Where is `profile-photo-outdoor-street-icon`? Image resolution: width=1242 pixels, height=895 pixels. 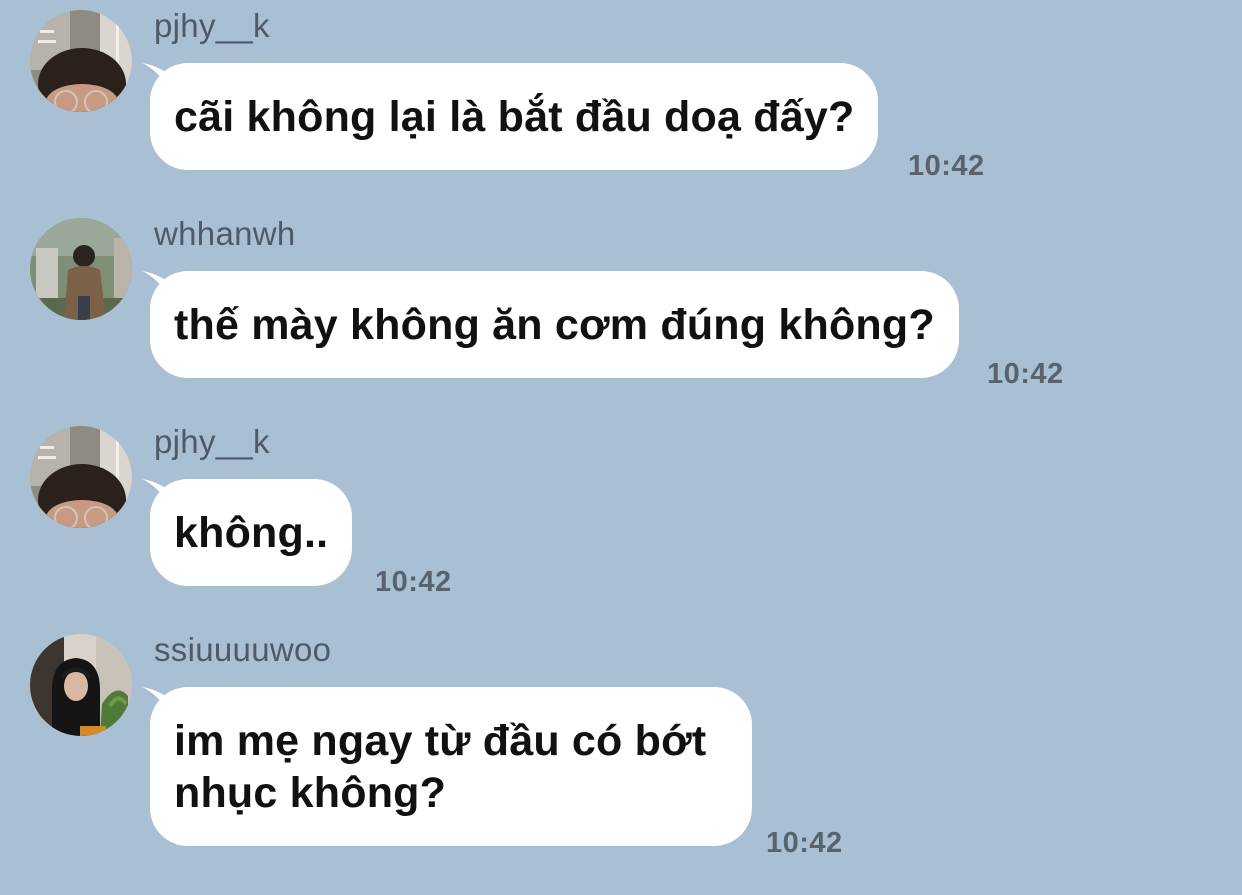
profile-photo-outdoor-street-icon is located at coordinates (81, 269).